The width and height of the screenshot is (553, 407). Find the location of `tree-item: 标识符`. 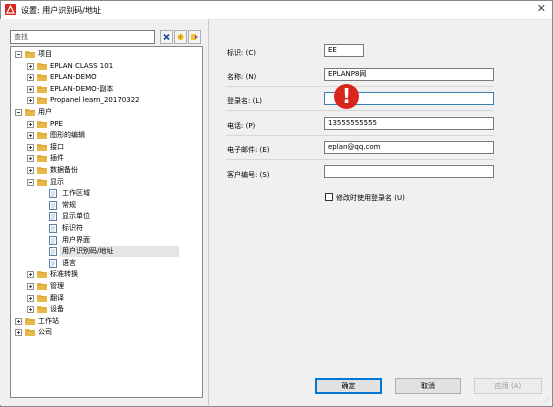

tree-item: 标识符 is located at coordinates (105, 228).